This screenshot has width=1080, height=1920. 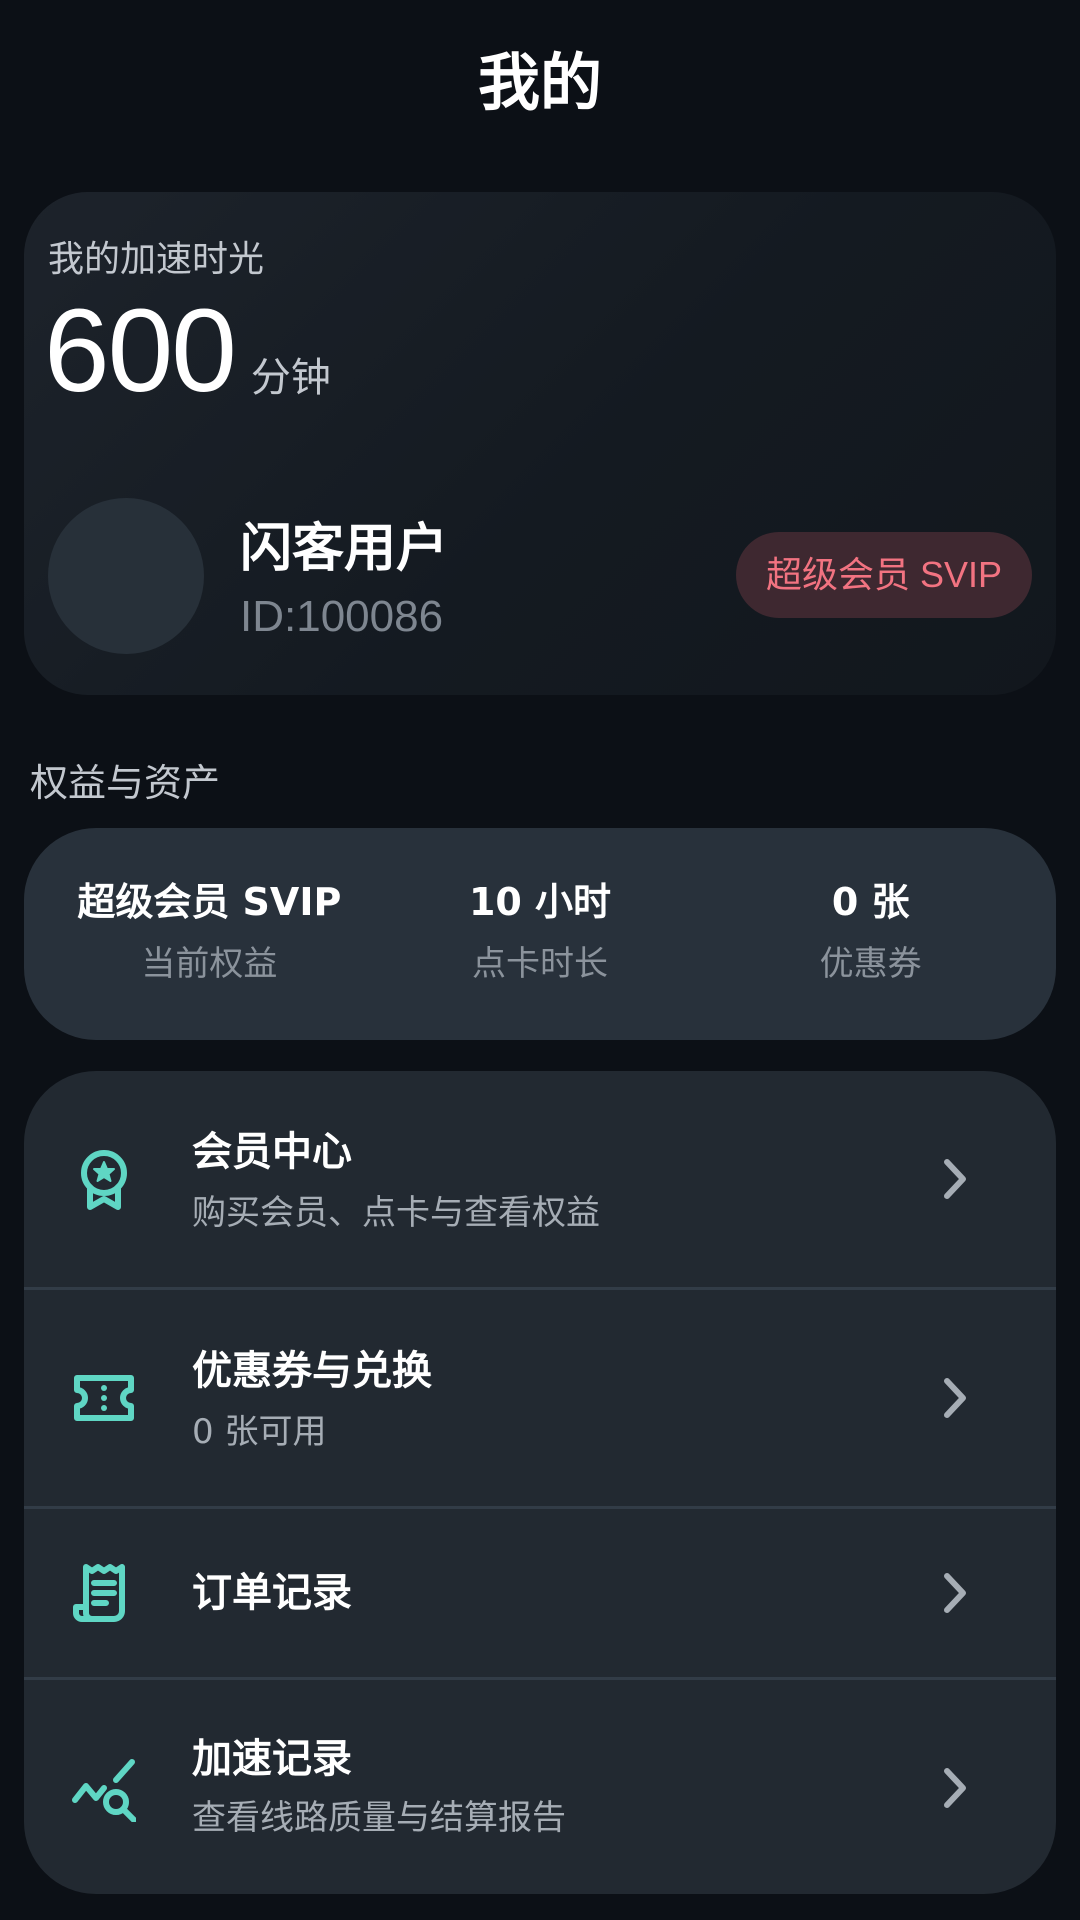 What do you see at coordinates (870, 902) in the screenshot?
I see `asset-value: 0 张` at bounding box center [870, 902].